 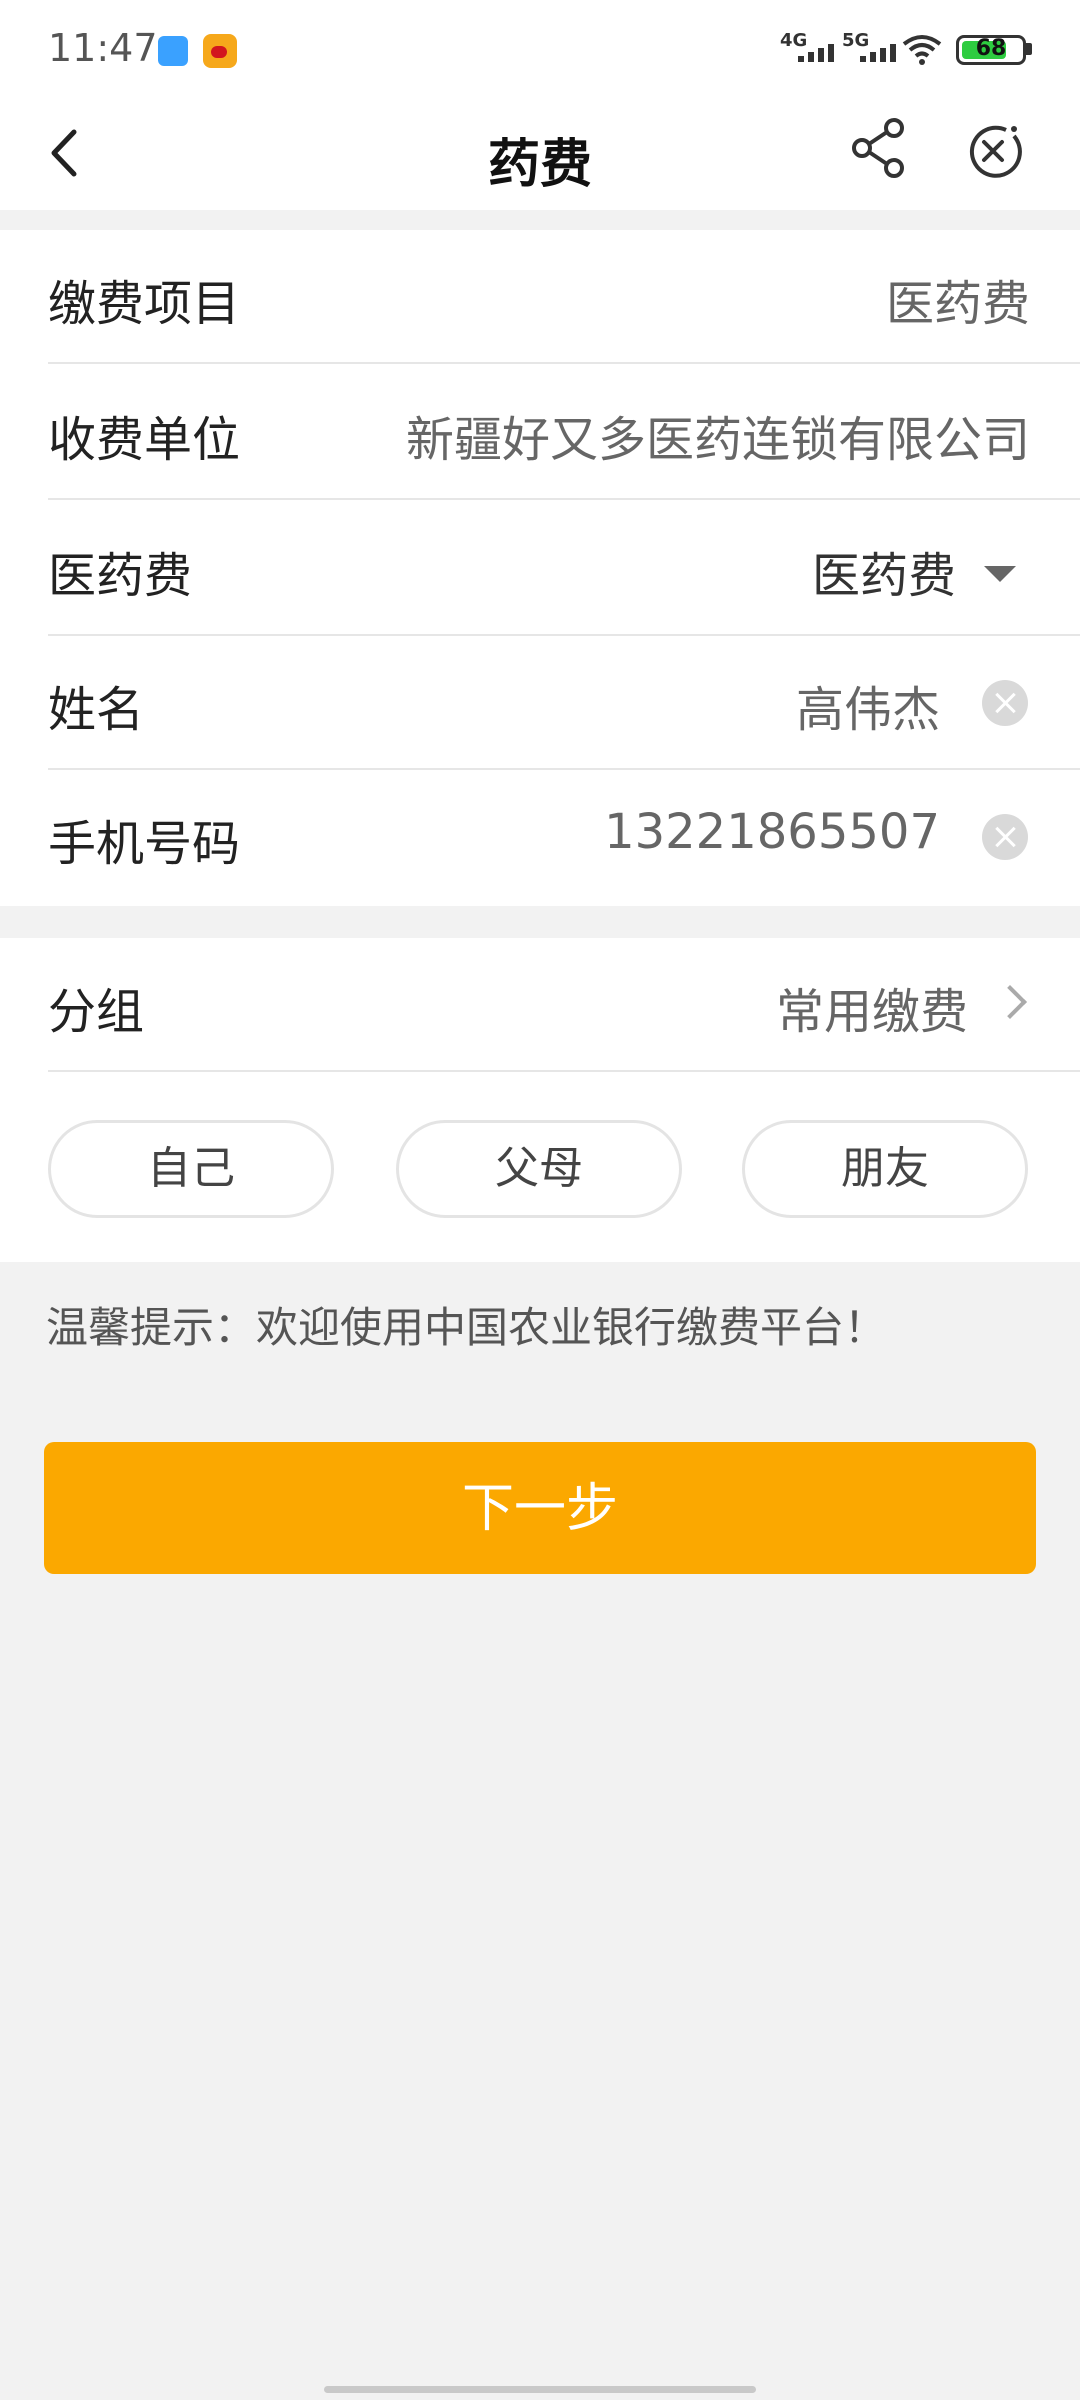 What do you see at coordinates (539, 165) in the screenshot?
I see `page-title: 药费` at bounding box center [539, 165].